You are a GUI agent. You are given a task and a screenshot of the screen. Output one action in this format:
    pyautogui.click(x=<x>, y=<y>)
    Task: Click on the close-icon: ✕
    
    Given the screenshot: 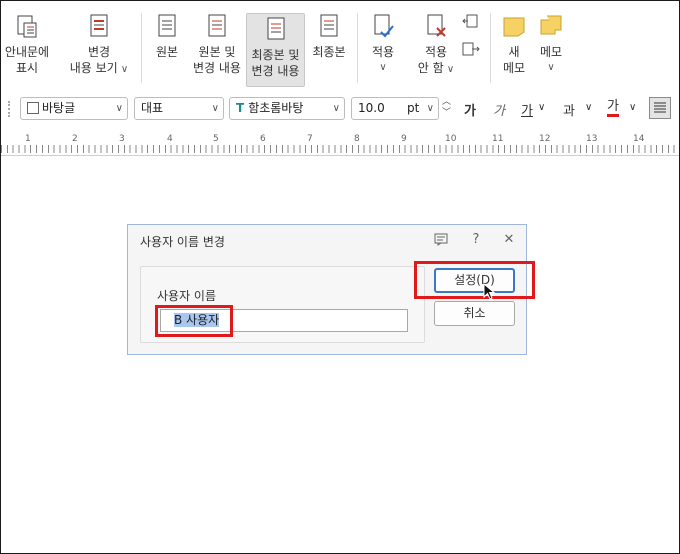 What is the action you would take?
    pyautogui.click(x=509, y=240)
    